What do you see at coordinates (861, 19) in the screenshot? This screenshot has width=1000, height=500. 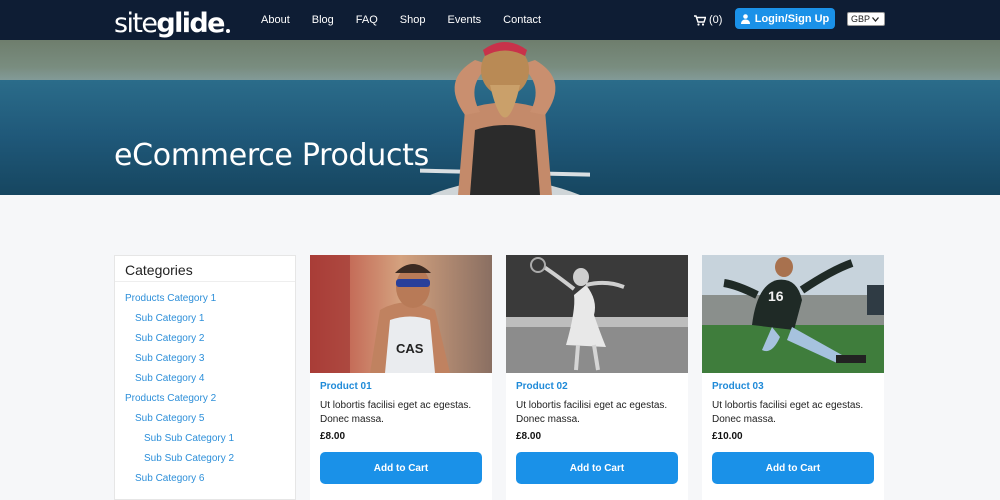 I see `currency-value: GBP` at bounding box center [861, 19].